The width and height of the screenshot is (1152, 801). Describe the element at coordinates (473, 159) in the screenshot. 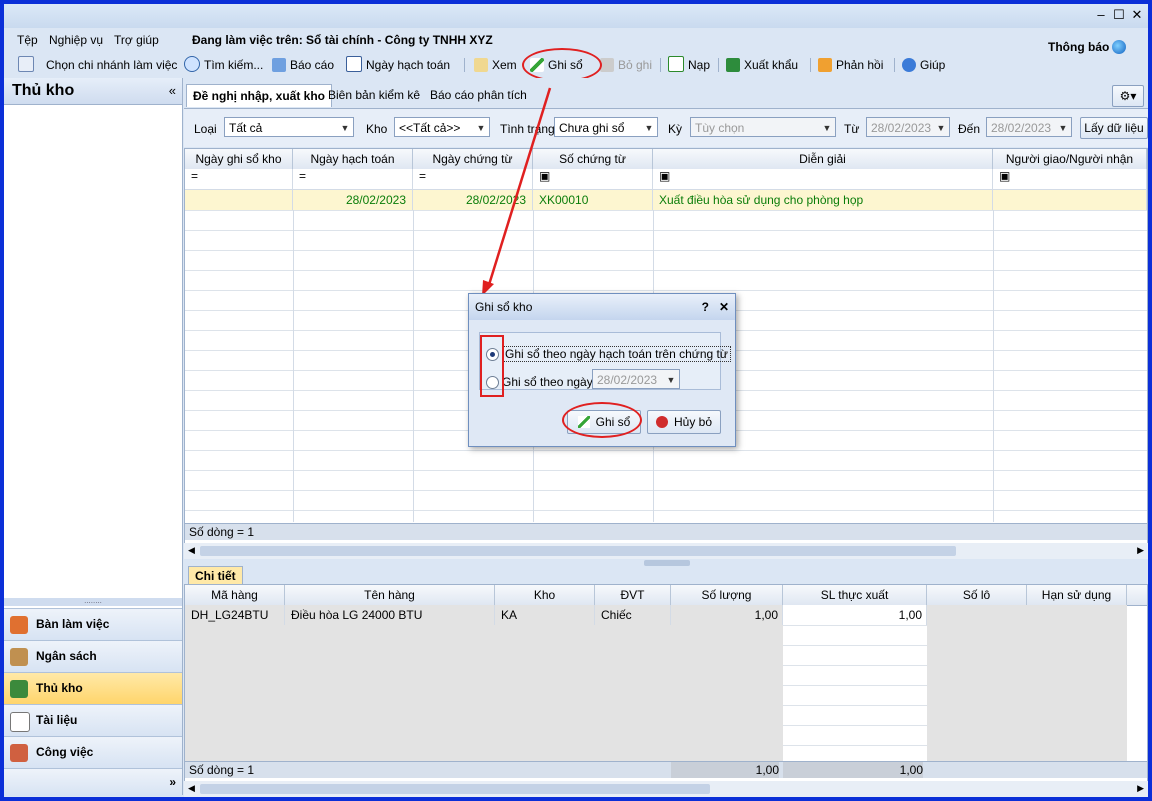

I see `col-voucher-date: Ngày chứng từ` at that location.